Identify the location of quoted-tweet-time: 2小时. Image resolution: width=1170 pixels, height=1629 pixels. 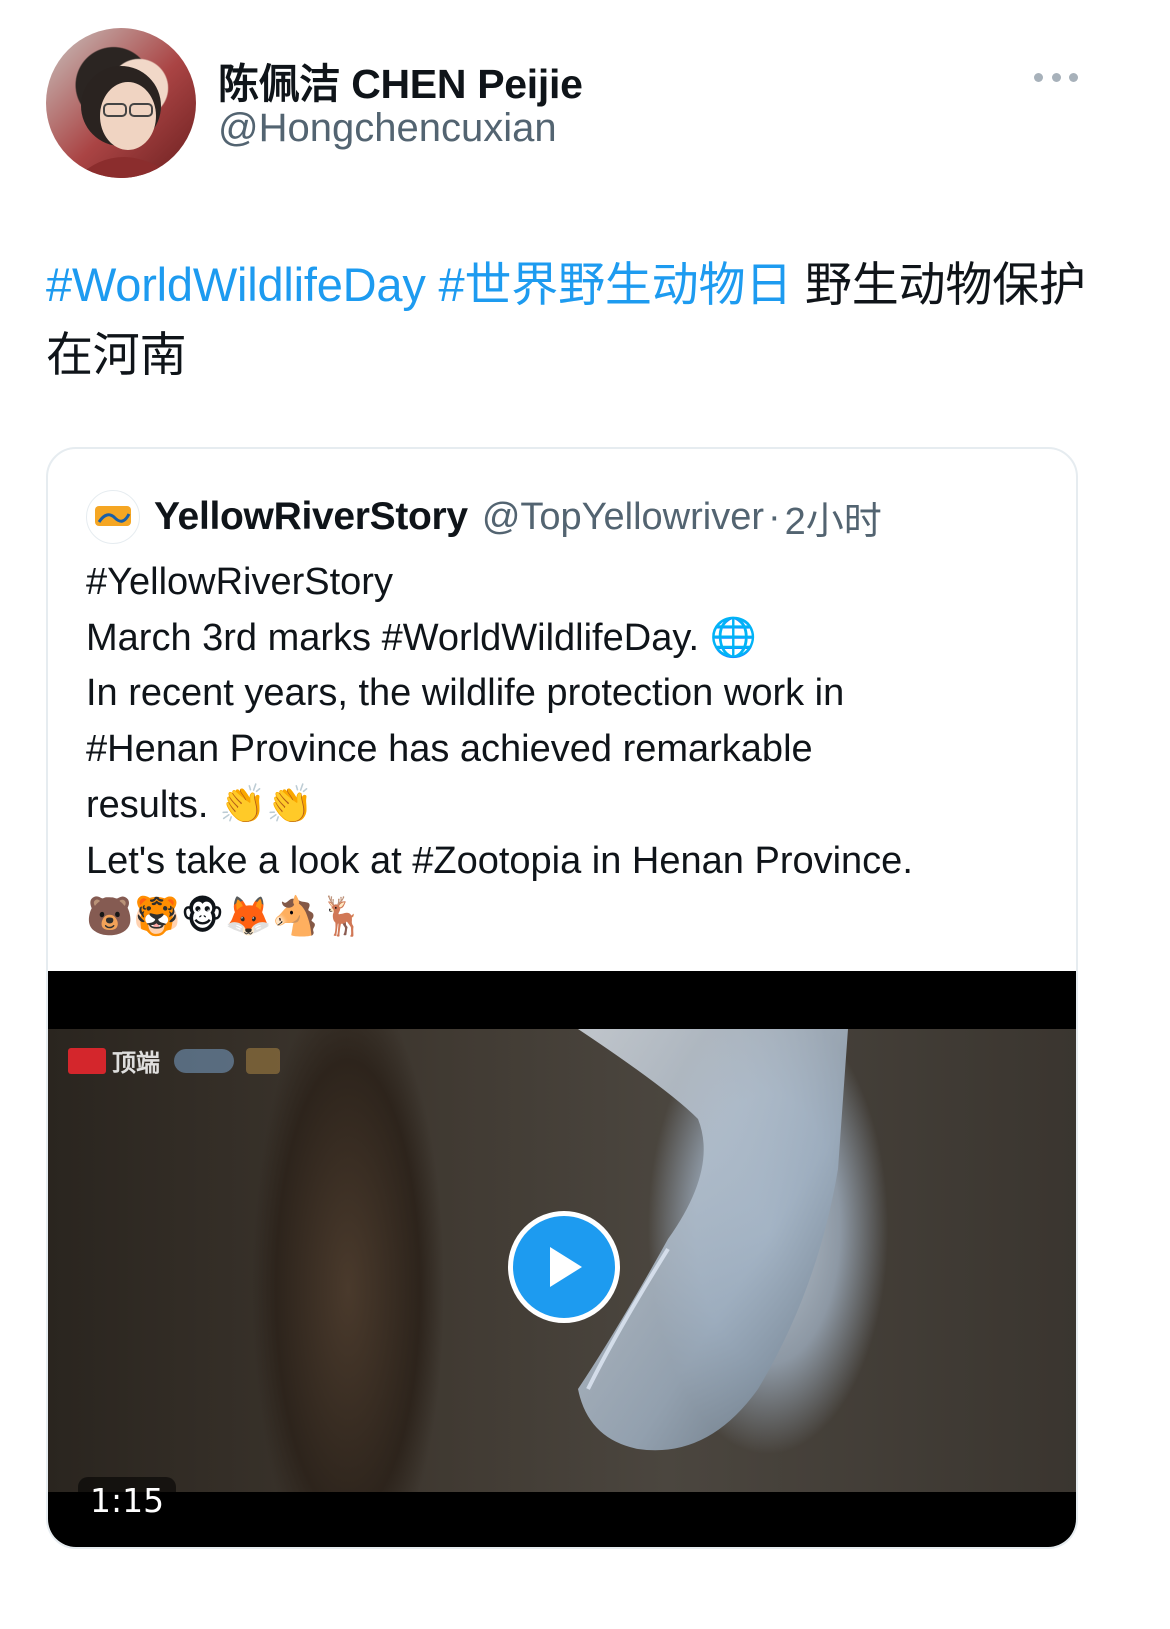
(833, 517).